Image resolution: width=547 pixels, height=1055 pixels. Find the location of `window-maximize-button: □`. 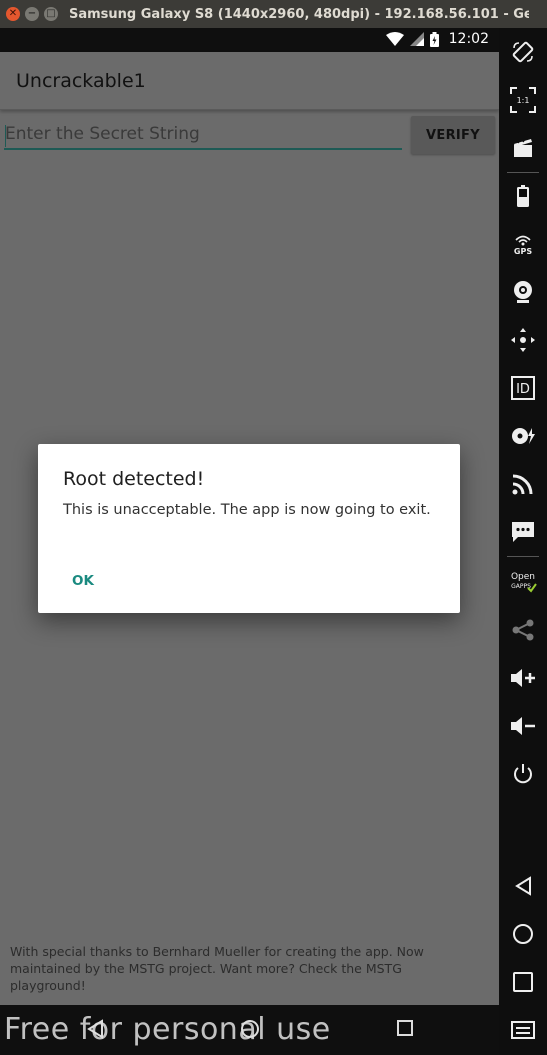

window-maximize-button: □ is located at coordinates (51, 14).